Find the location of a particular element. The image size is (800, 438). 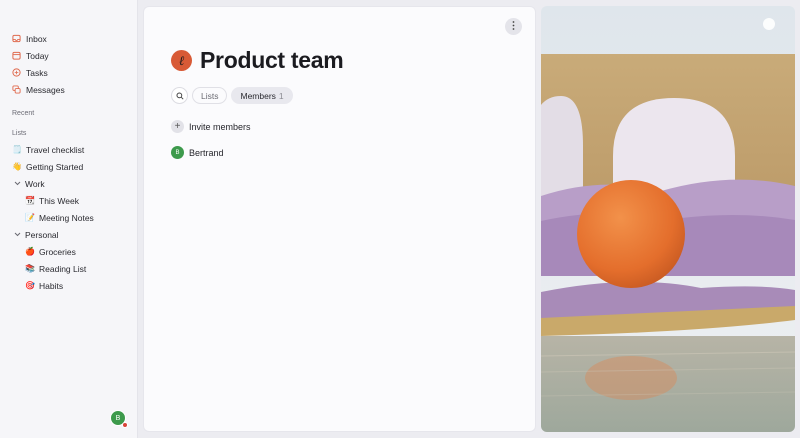

sidebar-item-label: Today is located at coordinates (37, 55).